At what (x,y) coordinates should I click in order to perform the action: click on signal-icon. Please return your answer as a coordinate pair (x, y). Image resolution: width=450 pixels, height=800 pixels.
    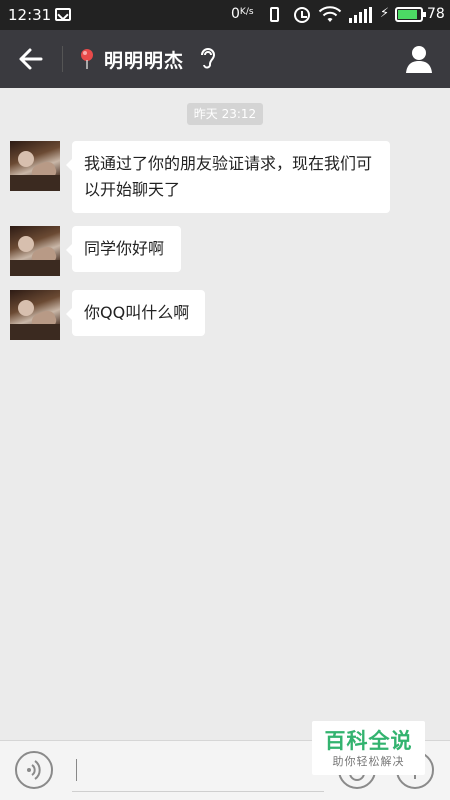
    Looking at the image, I should click on (360, 15).